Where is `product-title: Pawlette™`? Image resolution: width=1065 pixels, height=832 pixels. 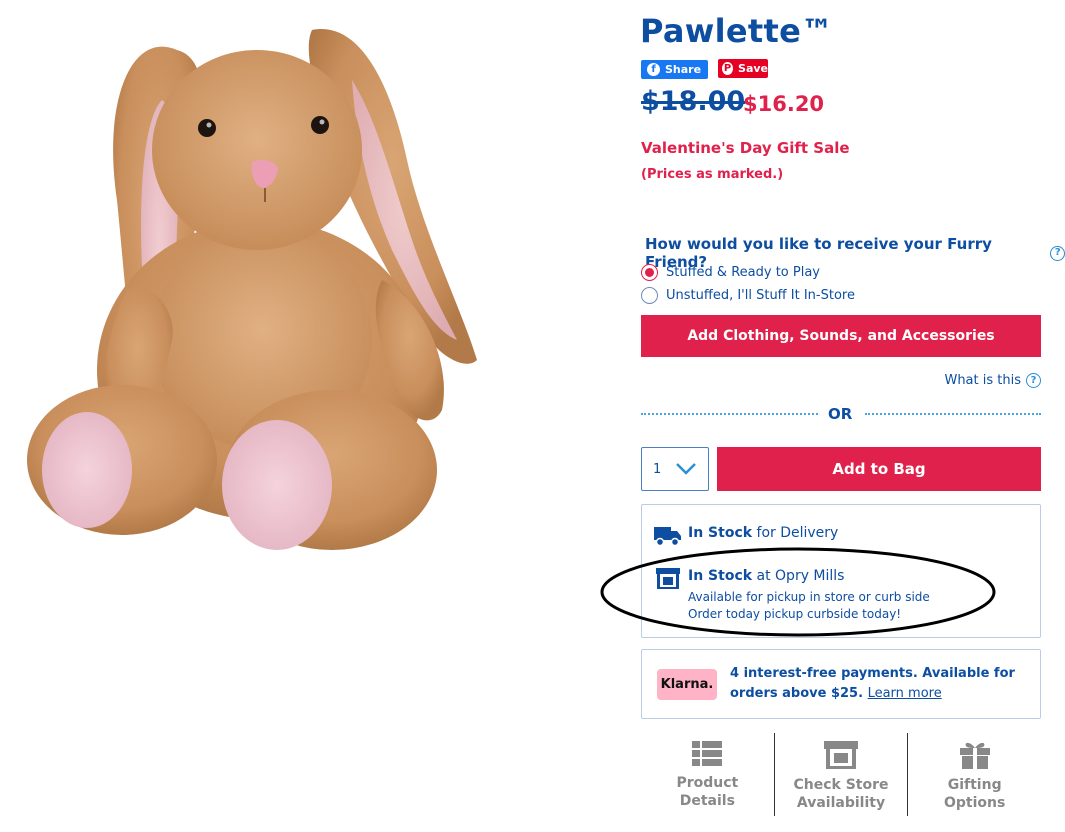
product-title: Pawlette™ is located at coordinates (737, 31).